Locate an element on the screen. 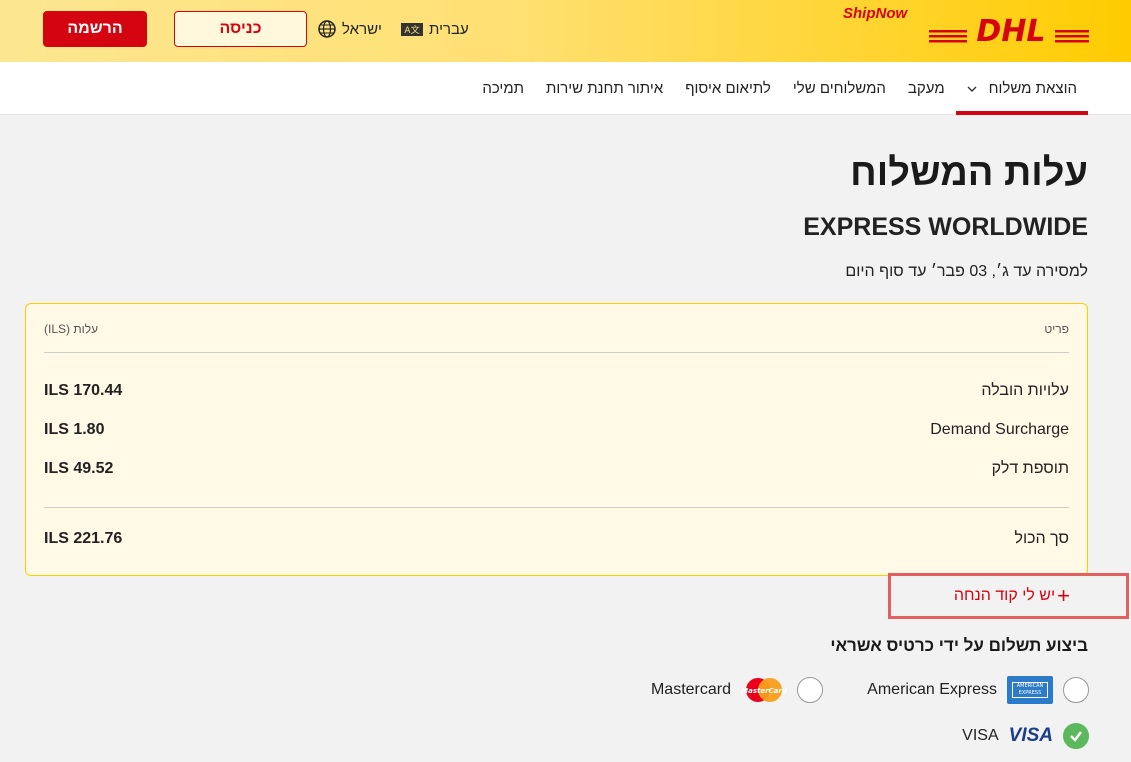  nav-item-label: לתיאום איסוף is located at coordinates (728, 88).